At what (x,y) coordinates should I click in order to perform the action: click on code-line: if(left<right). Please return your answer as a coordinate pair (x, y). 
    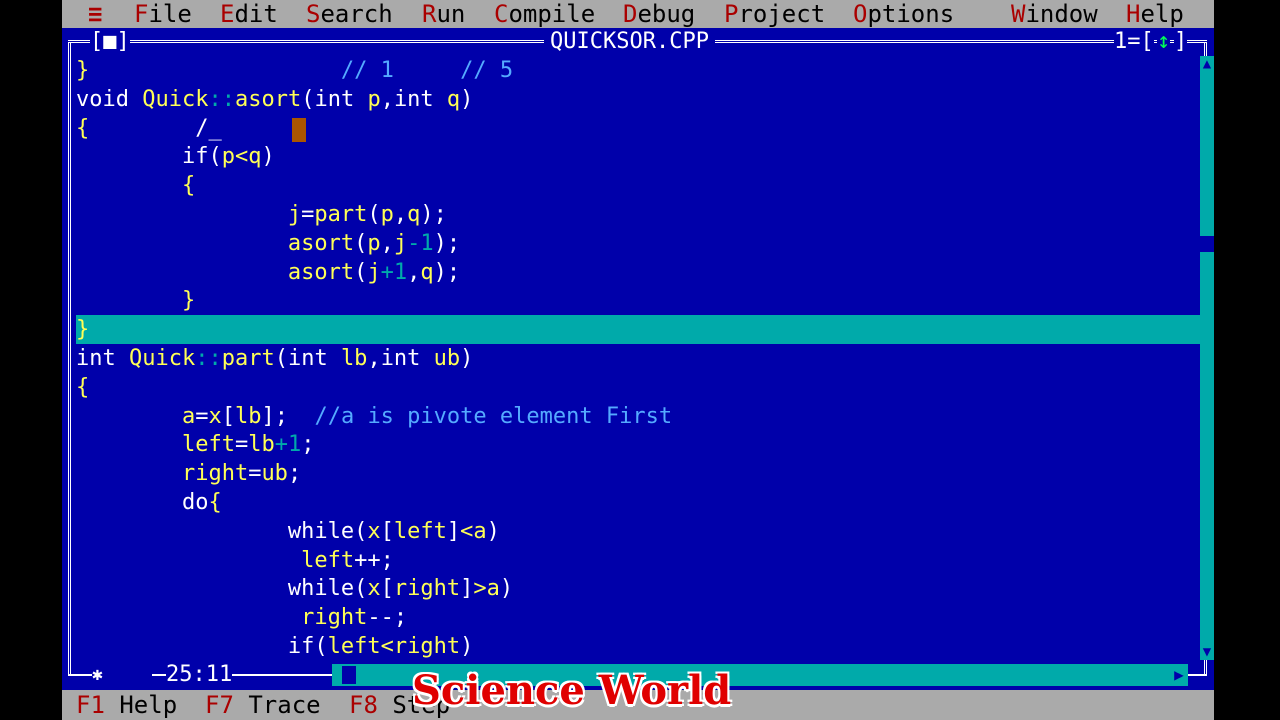
    Looking at the image, I should click on (638, 646).